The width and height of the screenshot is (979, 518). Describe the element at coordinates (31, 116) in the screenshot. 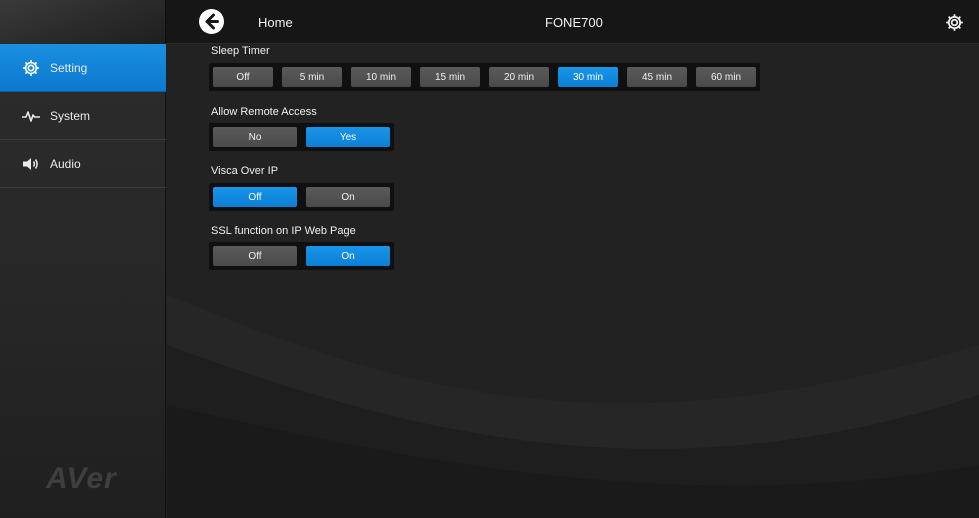

I see `pulse-icon` at that location.